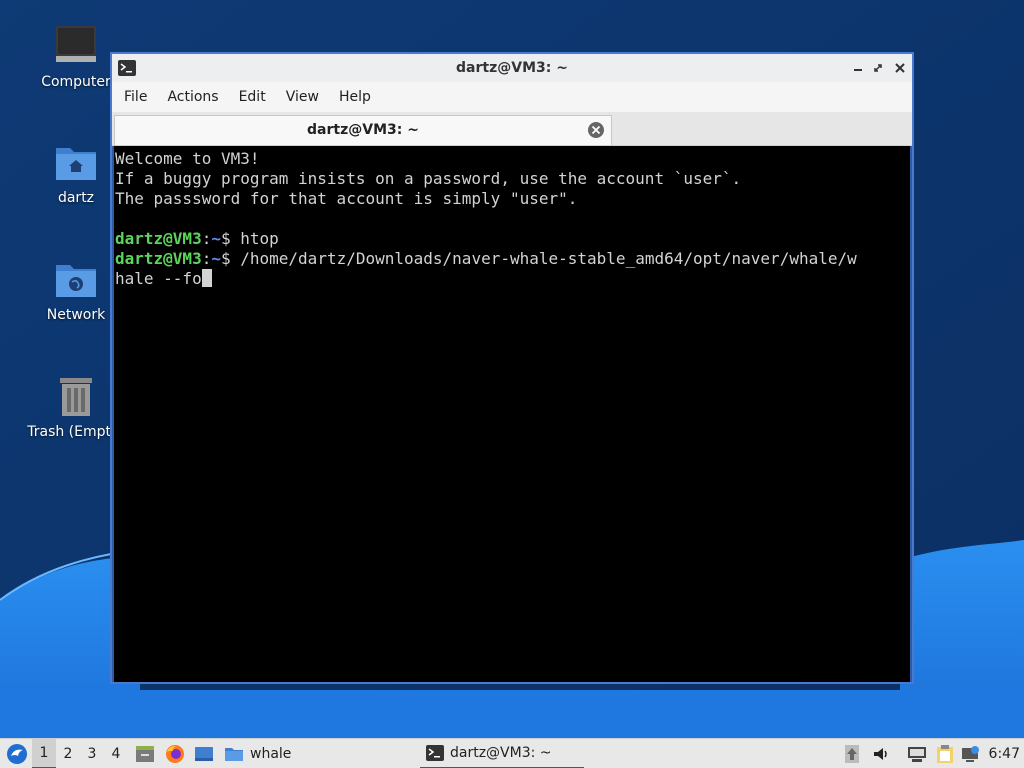 The width and height of the screenshot is (1024, 768). Describe the element at coordinates (76, 315) in the screenshot. I see `desktop-icon-label: Network` at that location.